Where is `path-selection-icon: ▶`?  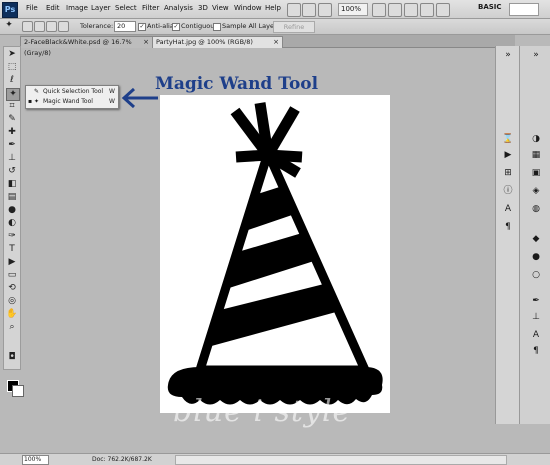
path-selection-icon: ▶ is located at coordinates (12, 262).